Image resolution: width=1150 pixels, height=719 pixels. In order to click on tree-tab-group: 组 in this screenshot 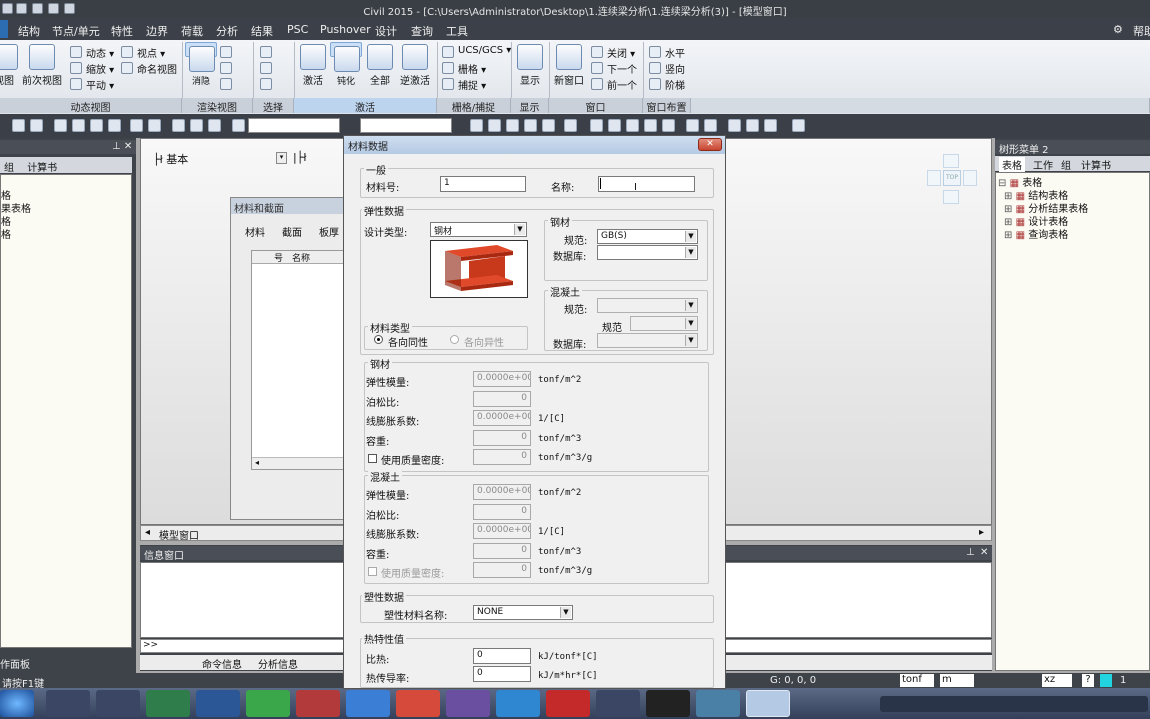, I will do `click(1066, 164)`.